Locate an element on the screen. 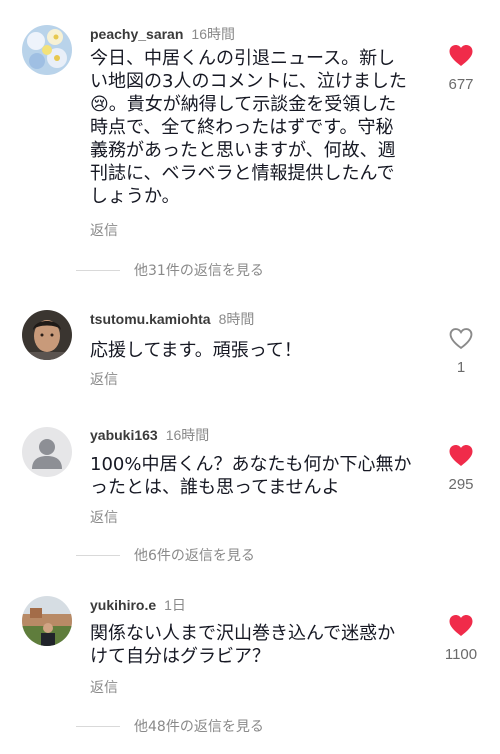 Image resolution: width=500 pixels, height=754 pixels. comment-text: 100%中居くん？あなたも何か下心無か ったとは、誰も思ってませんよ is located at coordinates (257, 476).